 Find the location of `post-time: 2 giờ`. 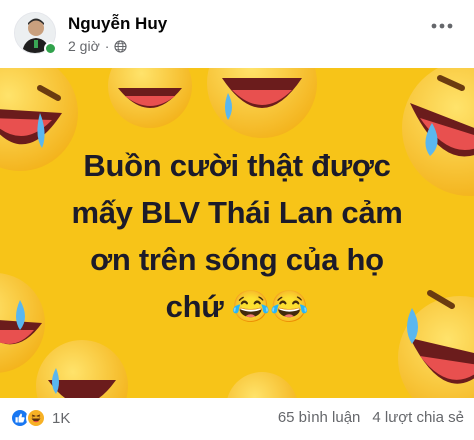

post-time: 2 giờ is located at coordinates (84, 46).